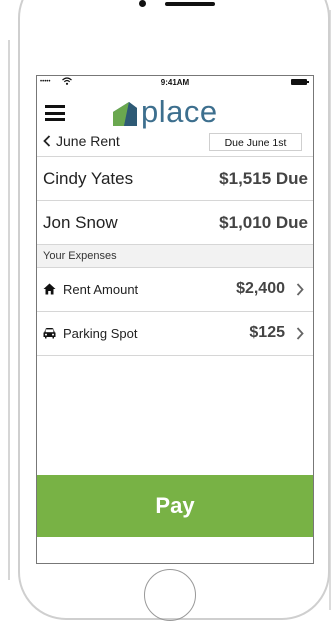  I want to click on roommate-row: Jon Snow $1,010 Due, so click(175, 223).